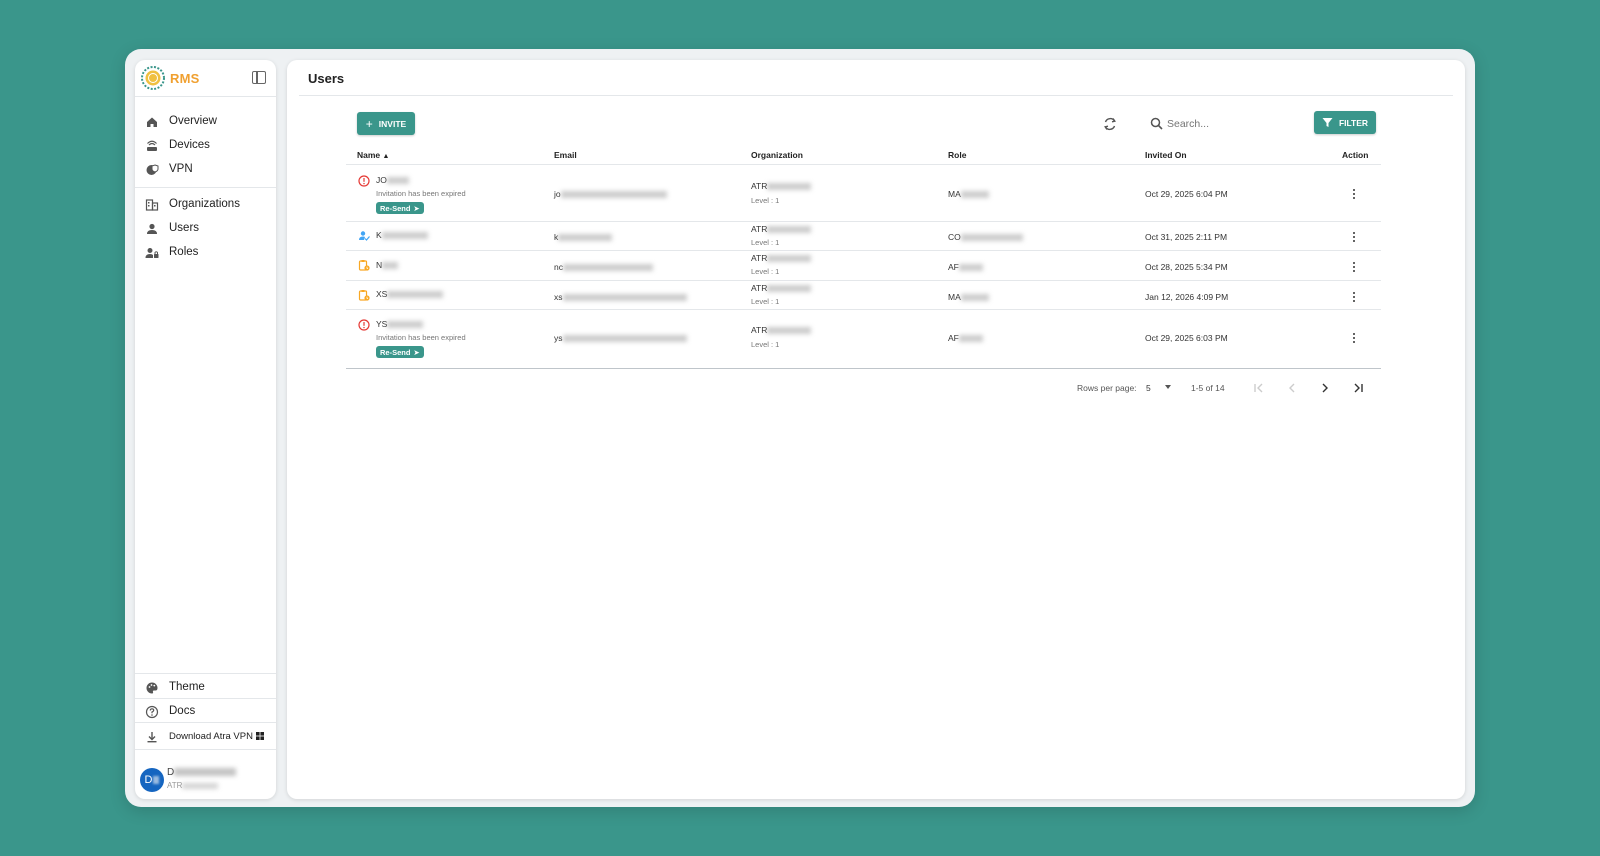  I want to click on column-action-header: Action, so click(1355, 155).